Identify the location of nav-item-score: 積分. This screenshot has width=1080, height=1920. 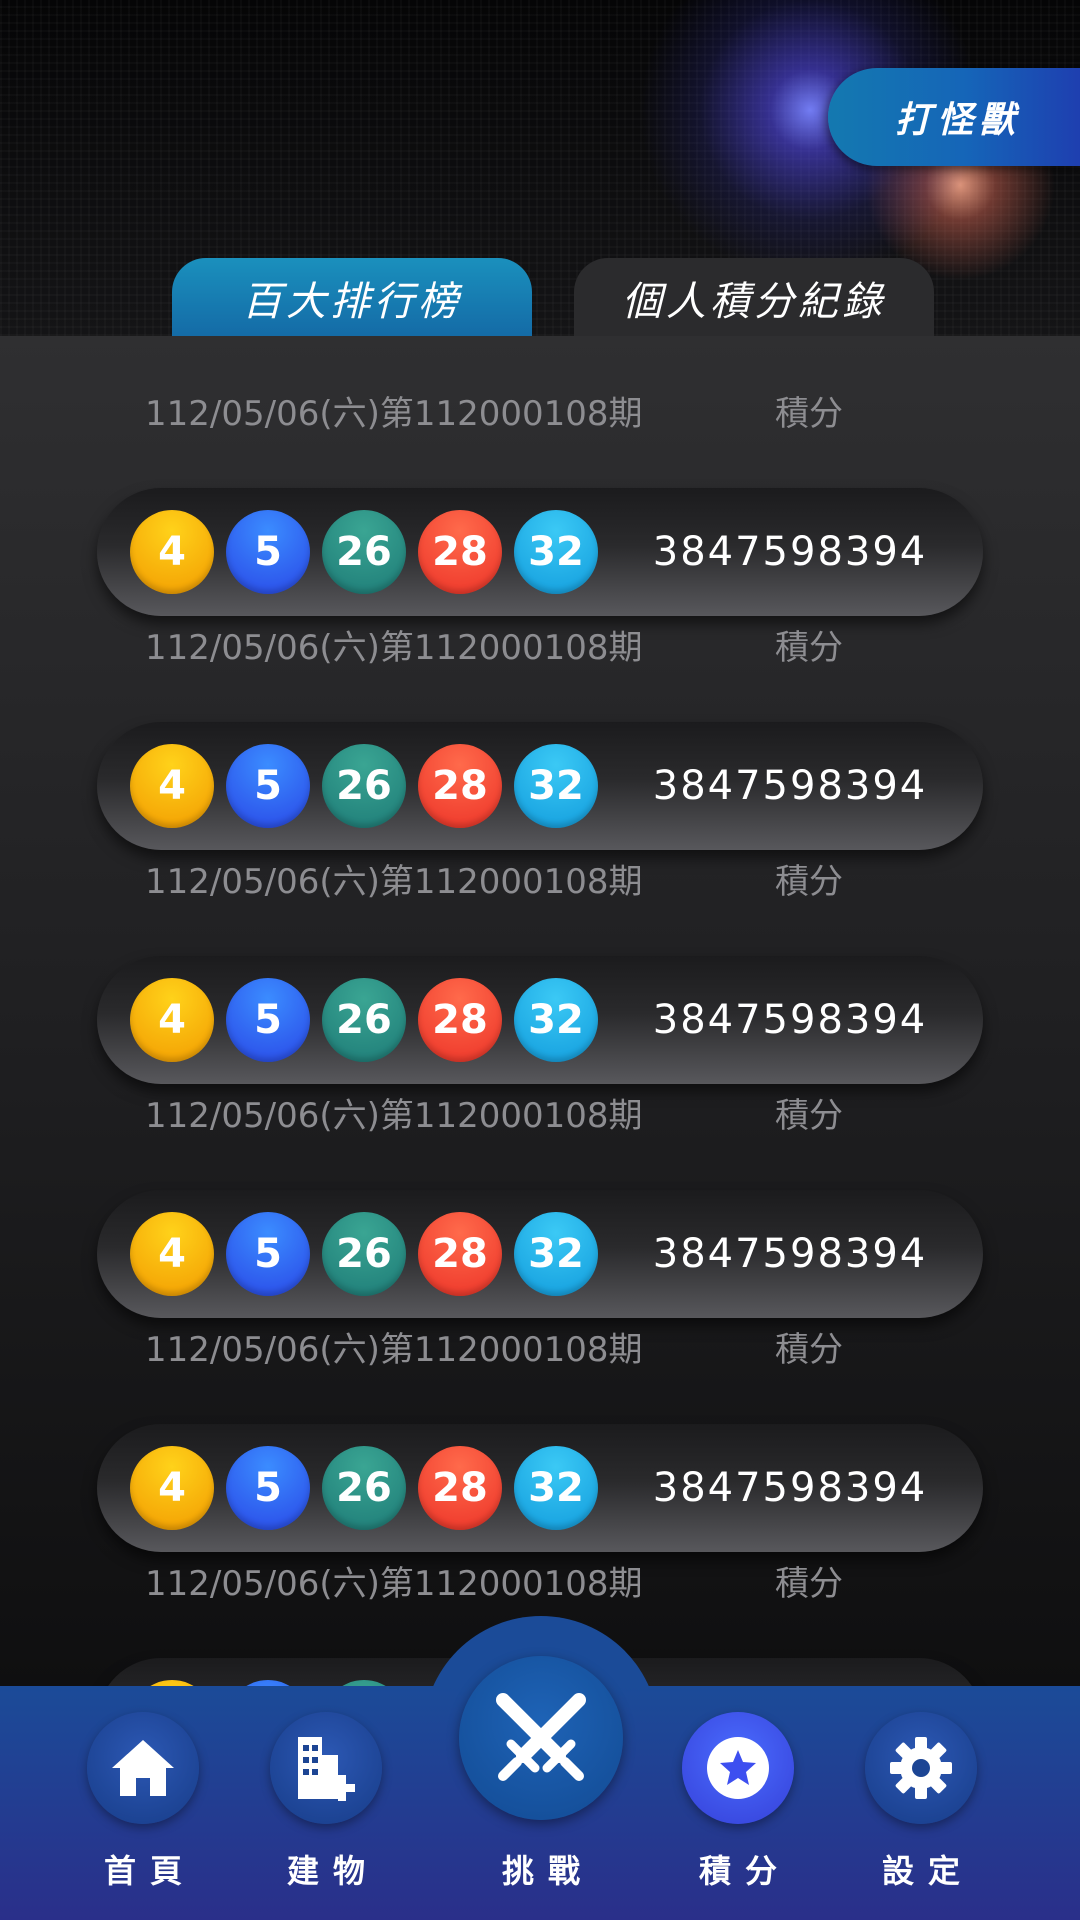
(738, 1803).